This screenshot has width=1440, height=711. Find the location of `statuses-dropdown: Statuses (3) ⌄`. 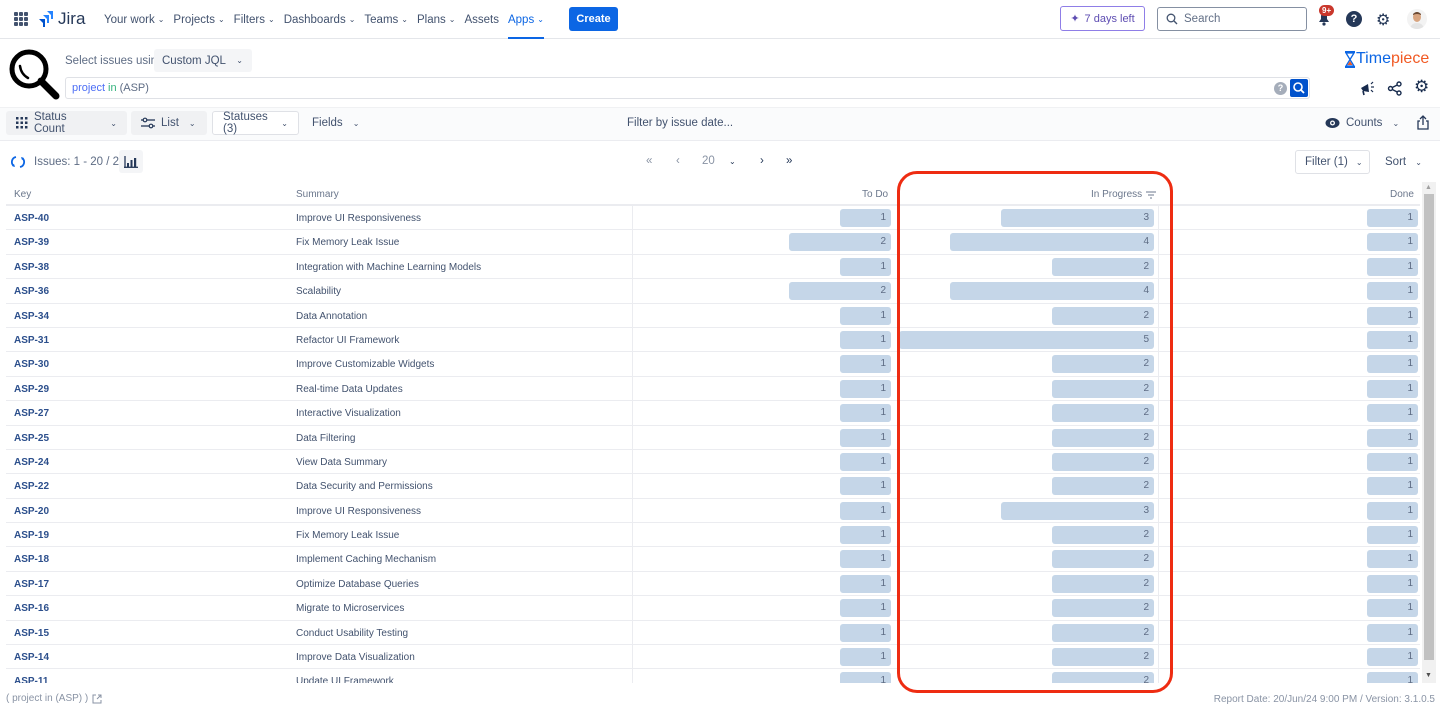

statuses-dropdown: Statuses (3) ⌄ is located at coordinates (255, 123).